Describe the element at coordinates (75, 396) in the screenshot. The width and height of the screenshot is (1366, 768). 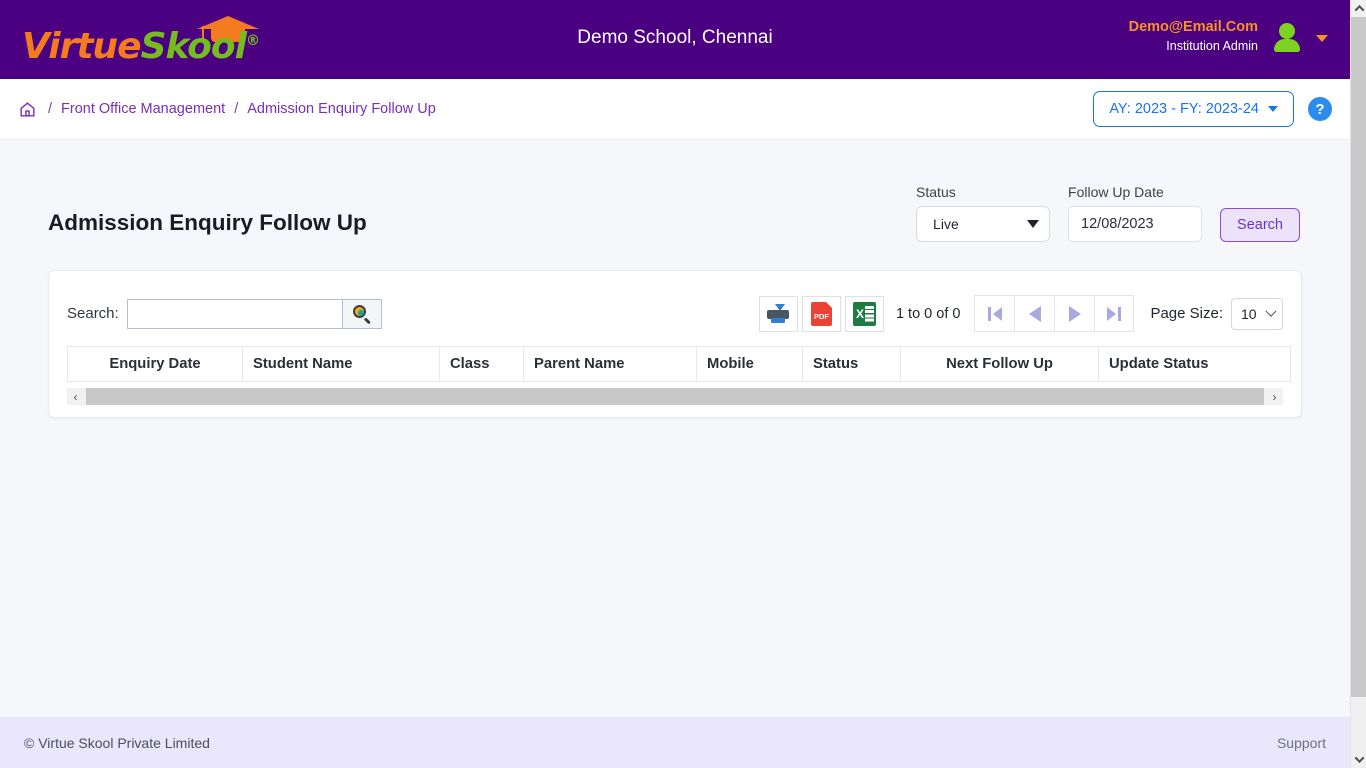
I see `scroll-left-icon: ‹` at that location.